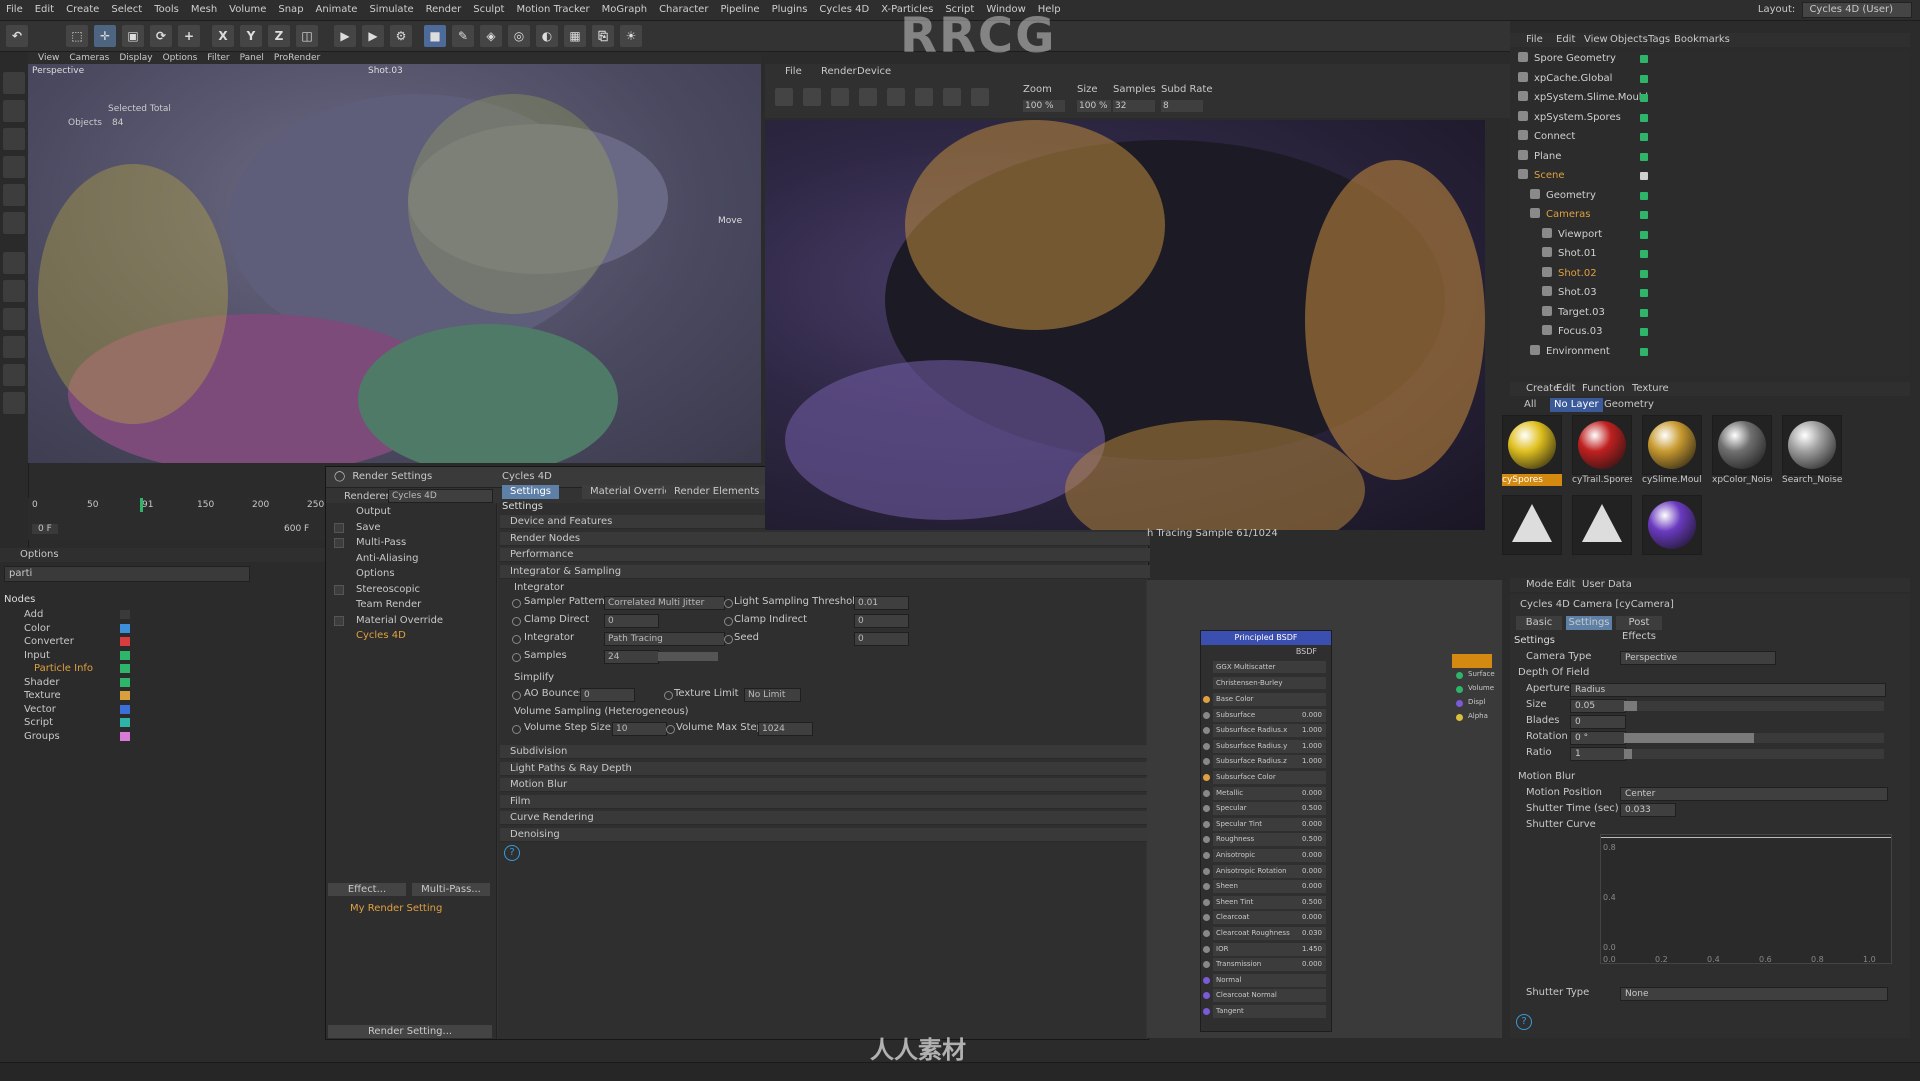 This screenshot has height=1081, width=1920. I want to click on material-menu-texture: Texture, so click(1650, 389).